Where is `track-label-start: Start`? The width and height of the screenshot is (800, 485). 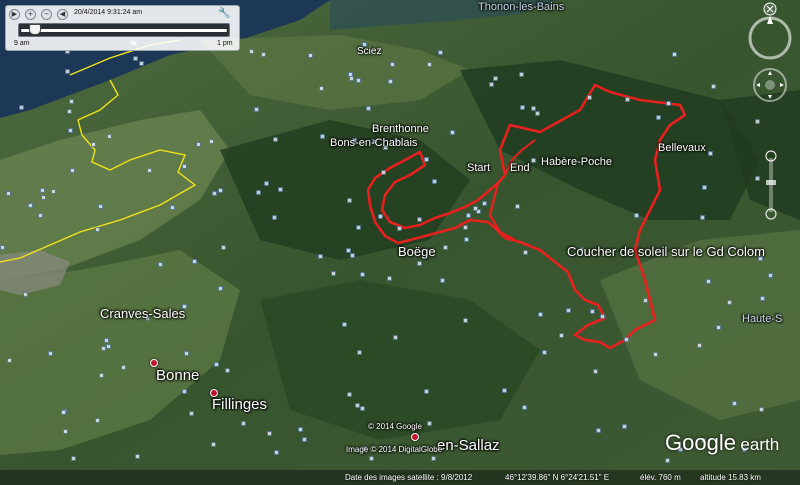
track-label-start: Start is located at coordinates (478, 168).